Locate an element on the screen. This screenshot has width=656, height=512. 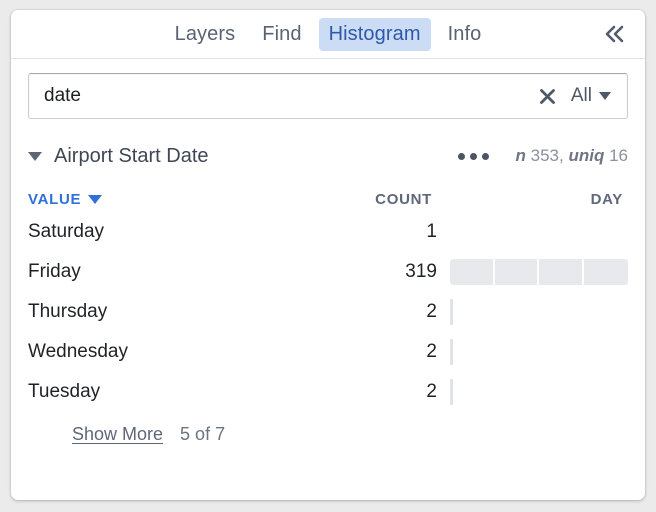
tab-layers: Layers is located at coordinates (205, 34).